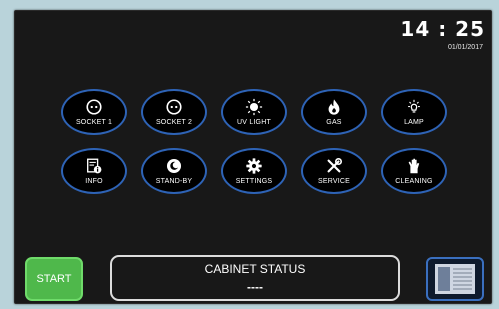 Image resolution: width=499 pixels, height=309 pixels. Describe the element at coordinates (414, 181) in the screenshot. I see `cleaning-label: CLEANING` at that location.